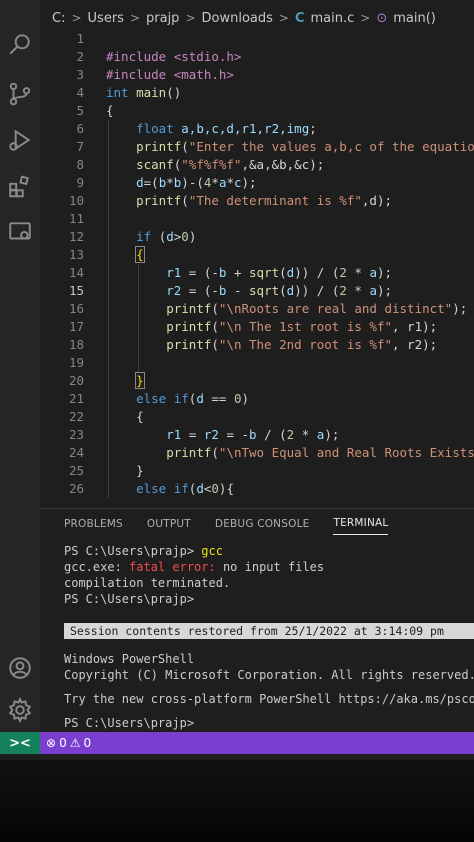 This screenshot has height=842, width=474. What do you see at coordinates (253, 434) in the screenshot?
I see `code-text: r1 = r2 = -b / (2 * a);` at bounding box center [253, 434].